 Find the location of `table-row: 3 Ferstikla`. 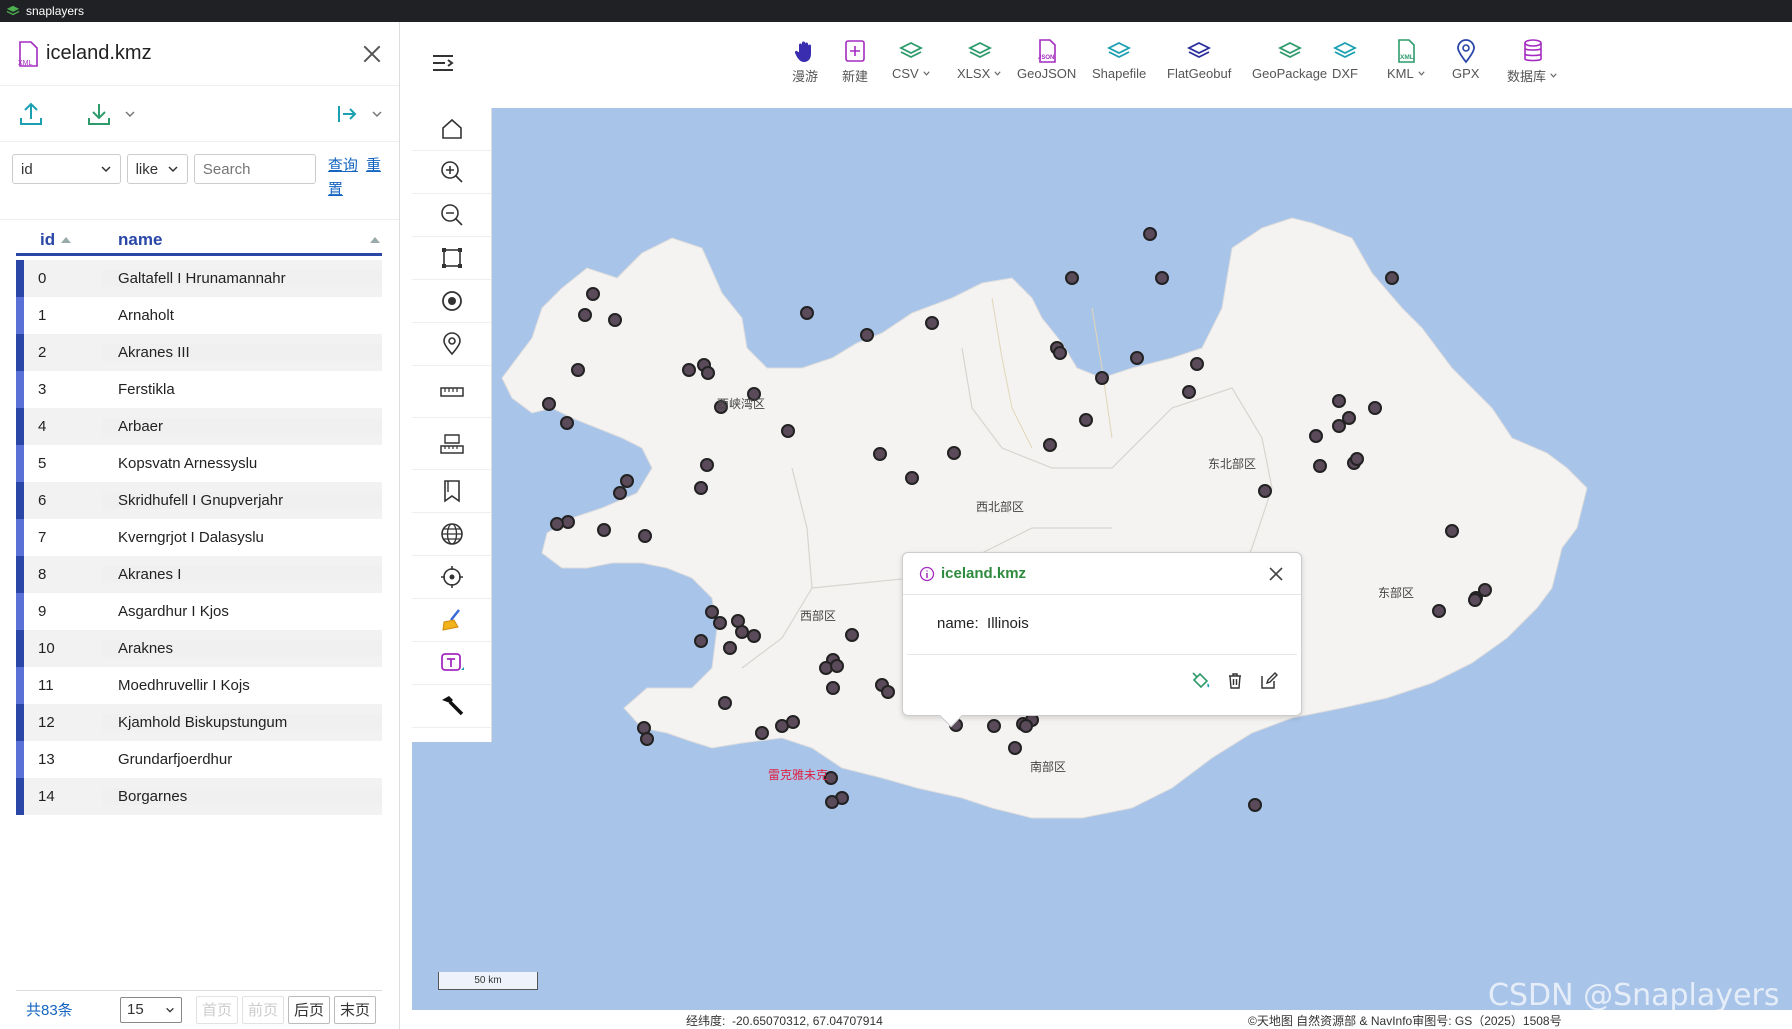

table-row: 3 Ferstikla is located at coordinates (199, 389).